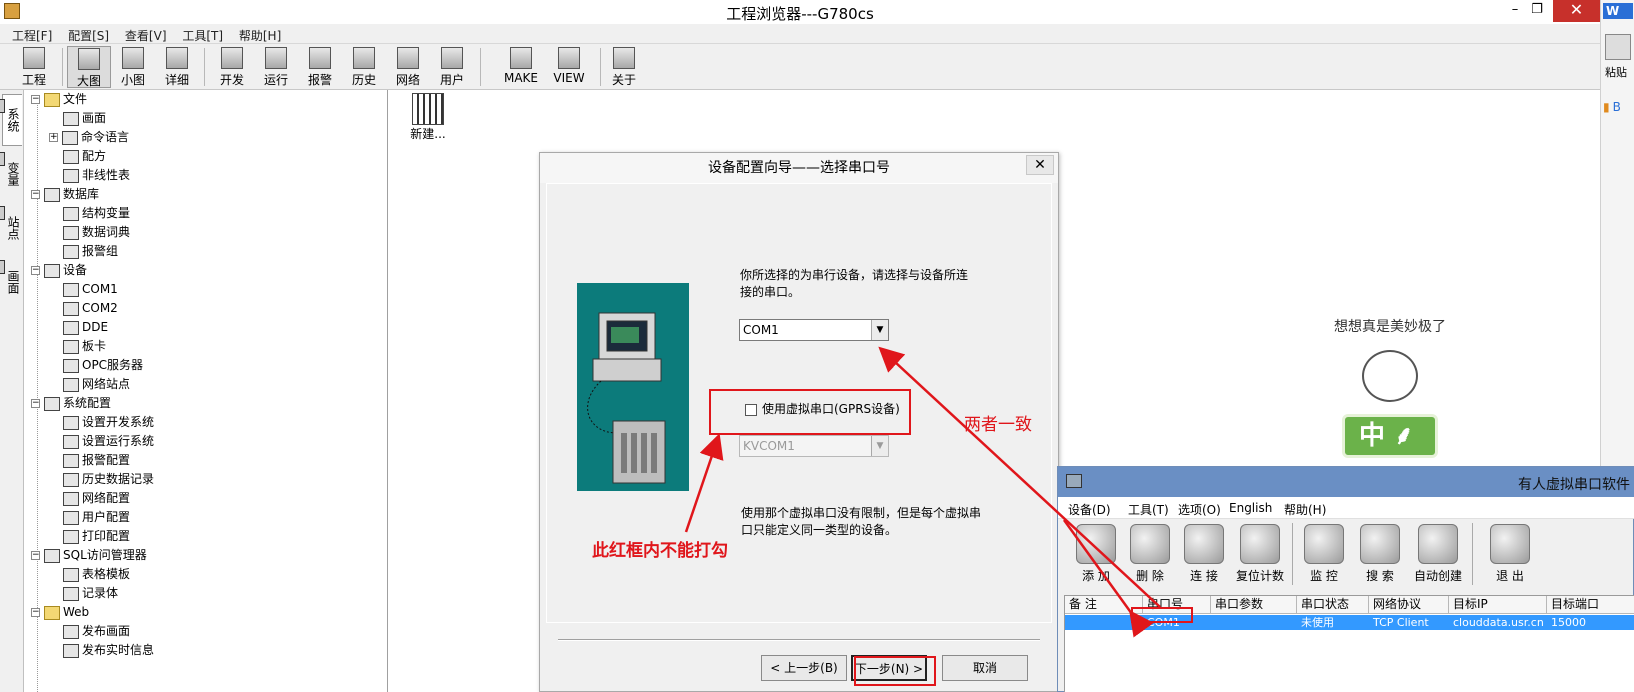 This screenshot has width=1634, height=692. What do you see at coordinates (1019, 477) in the screenshot?
I see `arrow-to-com1-select` at bounding box center [1019, 477].